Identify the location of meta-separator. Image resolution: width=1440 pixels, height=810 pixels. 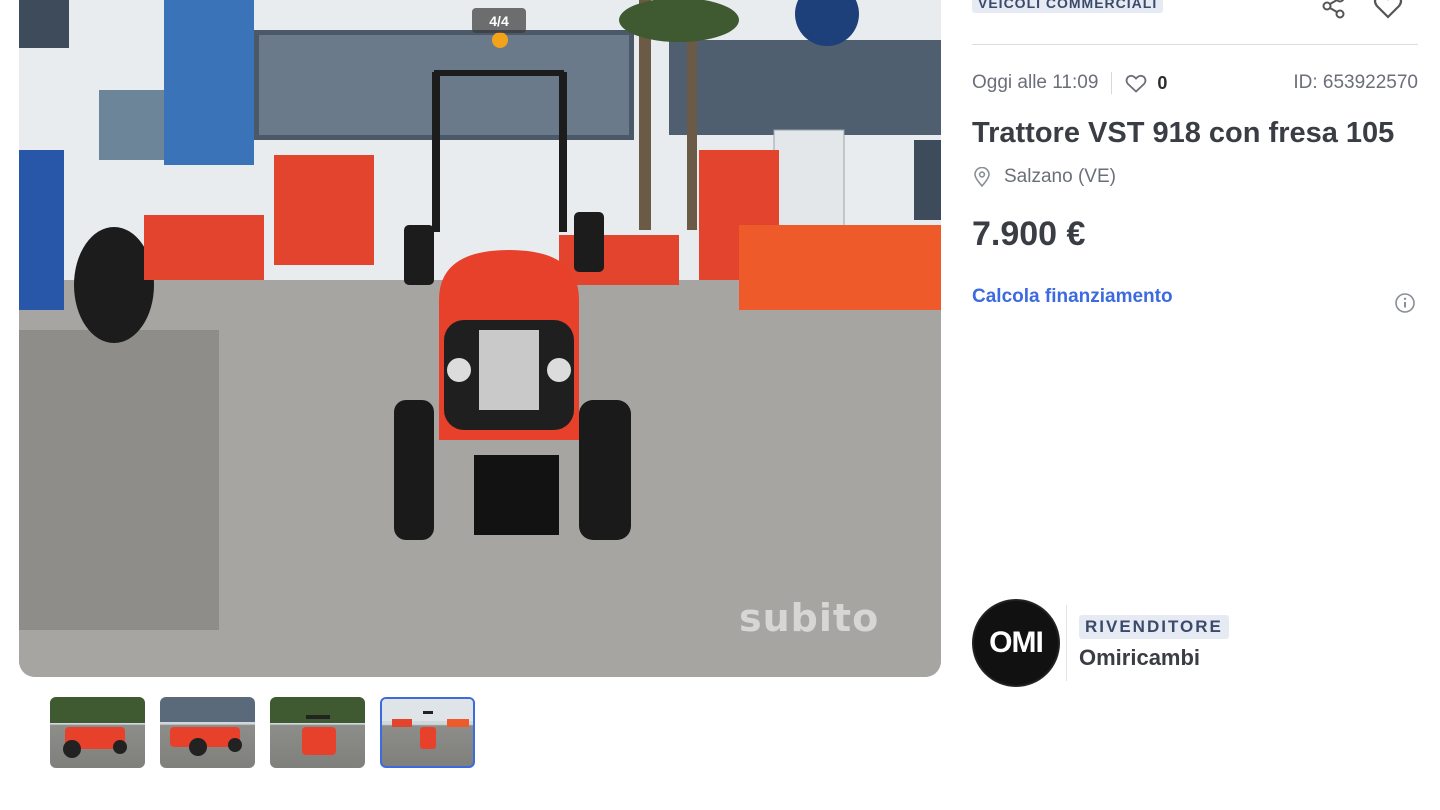
(1112, 83).